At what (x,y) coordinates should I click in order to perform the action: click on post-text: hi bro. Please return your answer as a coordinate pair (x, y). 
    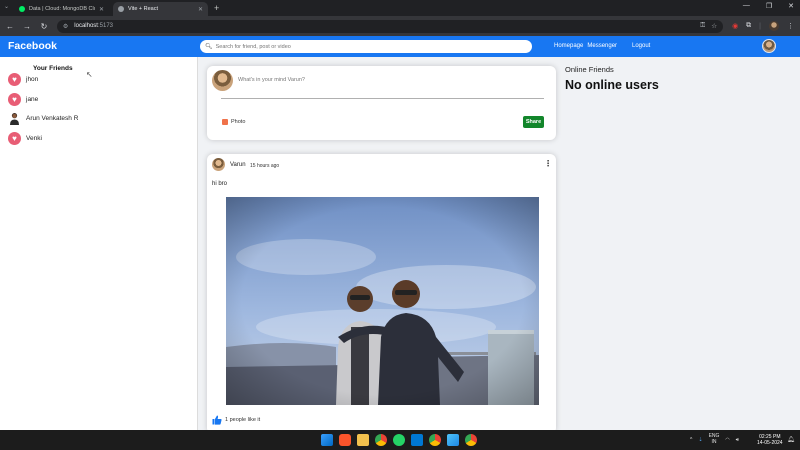
    Looking at the image, I should click on (220, 184).